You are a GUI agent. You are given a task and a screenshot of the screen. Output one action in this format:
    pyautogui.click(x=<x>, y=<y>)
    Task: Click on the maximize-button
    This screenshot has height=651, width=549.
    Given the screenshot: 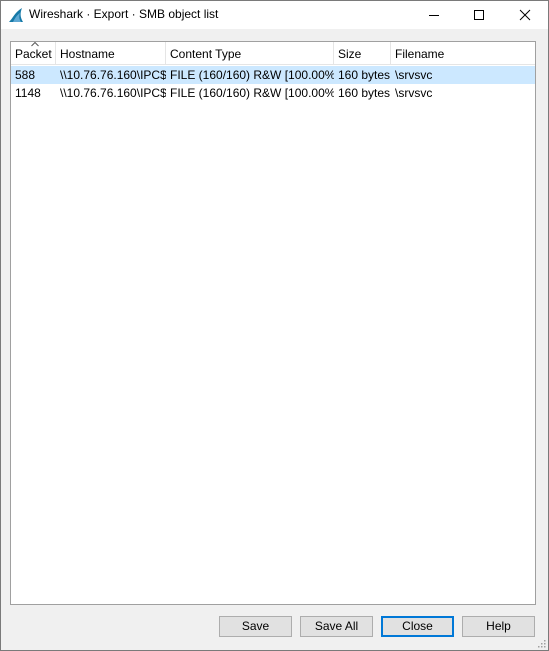 What is the action you would take?
    pyautogui.click(x=479, y=15)
    